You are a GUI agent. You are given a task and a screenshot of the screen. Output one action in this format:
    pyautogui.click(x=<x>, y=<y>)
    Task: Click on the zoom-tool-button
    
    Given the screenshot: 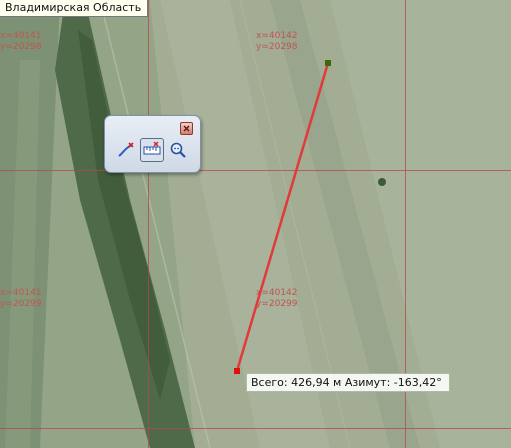 What is the action you would take?
    pyautogui.click(x=178, y=150)
    